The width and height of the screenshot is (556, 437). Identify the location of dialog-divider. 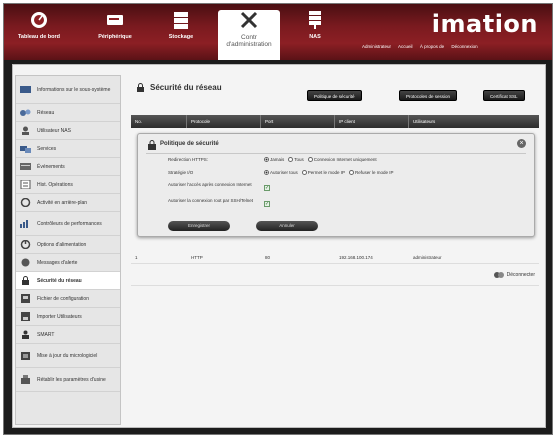
(336, 153).